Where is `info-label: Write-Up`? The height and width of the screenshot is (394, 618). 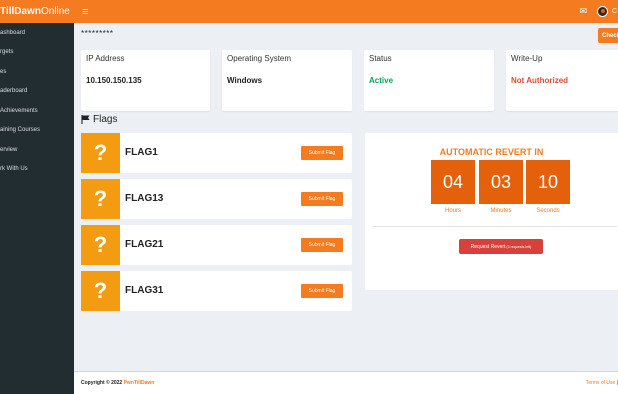
info-label: Write-Up is located at coordinates (527, 58).